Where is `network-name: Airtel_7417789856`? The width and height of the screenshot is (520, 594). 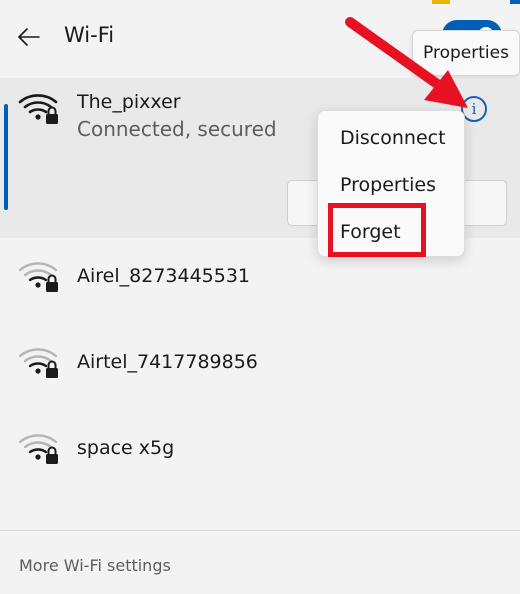
network-name: Airtel_7417789856 is located at coordinates (167, 362).